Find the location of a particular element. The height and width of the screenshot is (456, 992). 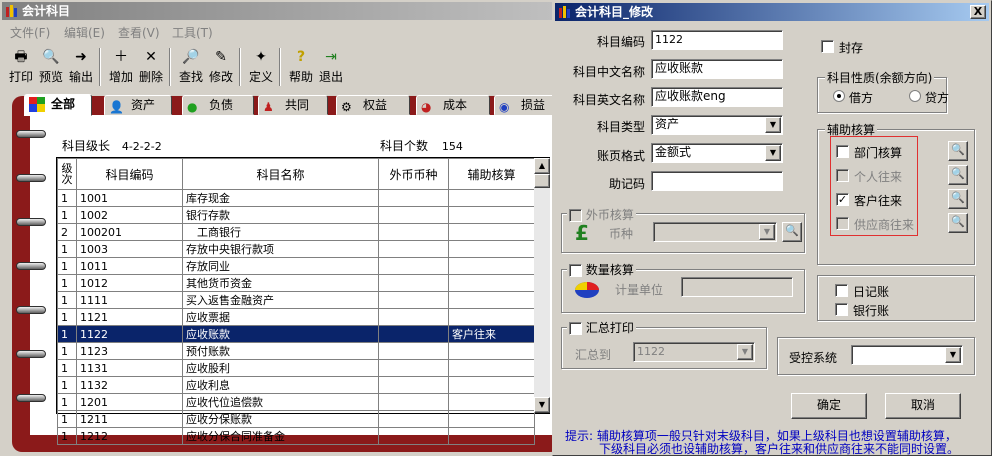

col-currency: 外币币种 is located at coordinates (413, 174).